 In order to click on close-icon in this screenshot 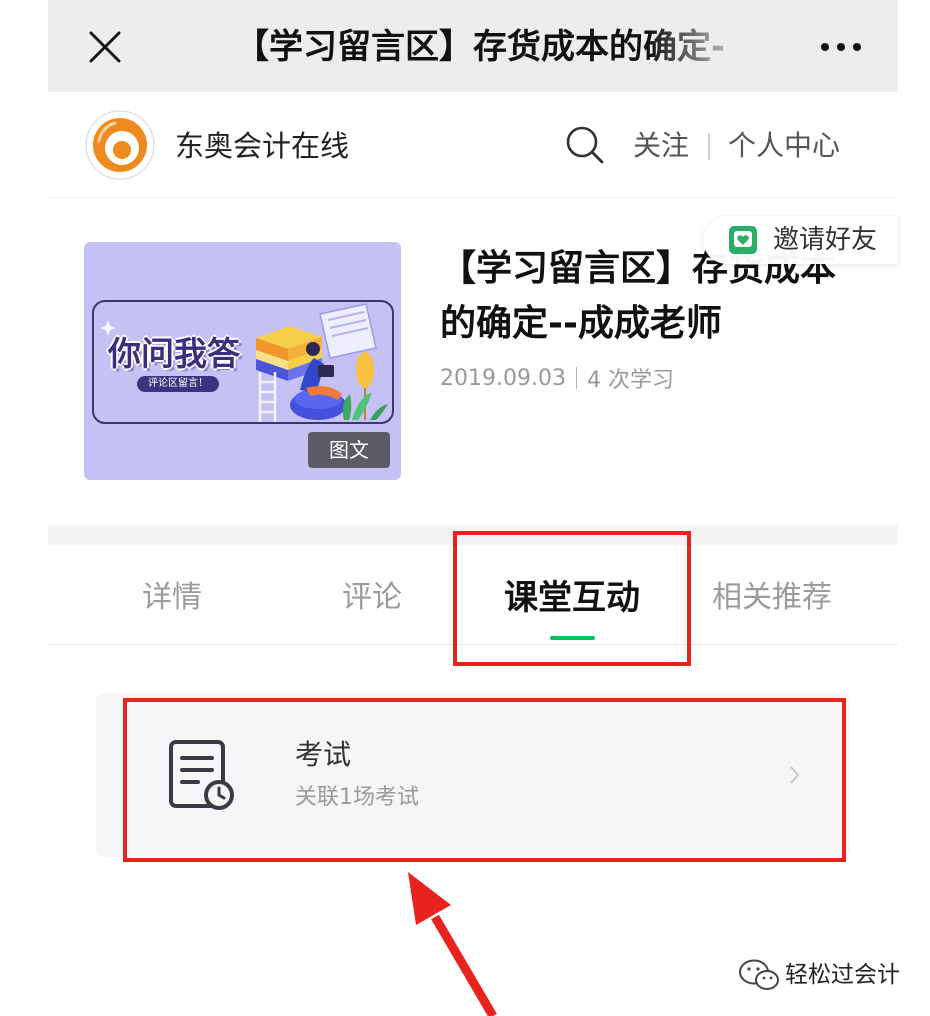, I will do `click(105, 47)`.